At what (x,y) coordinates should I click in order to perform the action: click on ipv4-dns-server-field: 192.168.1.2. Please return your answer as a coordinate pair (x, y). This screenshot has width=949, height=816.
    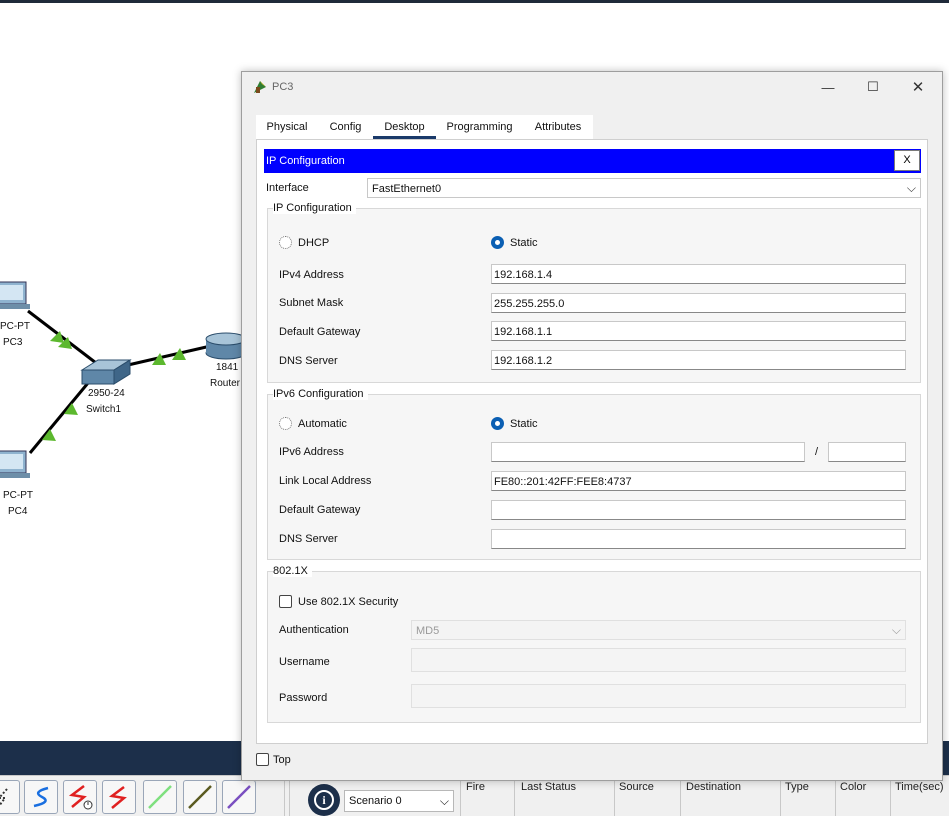
    Looking at the image, I should click on (698, 360).